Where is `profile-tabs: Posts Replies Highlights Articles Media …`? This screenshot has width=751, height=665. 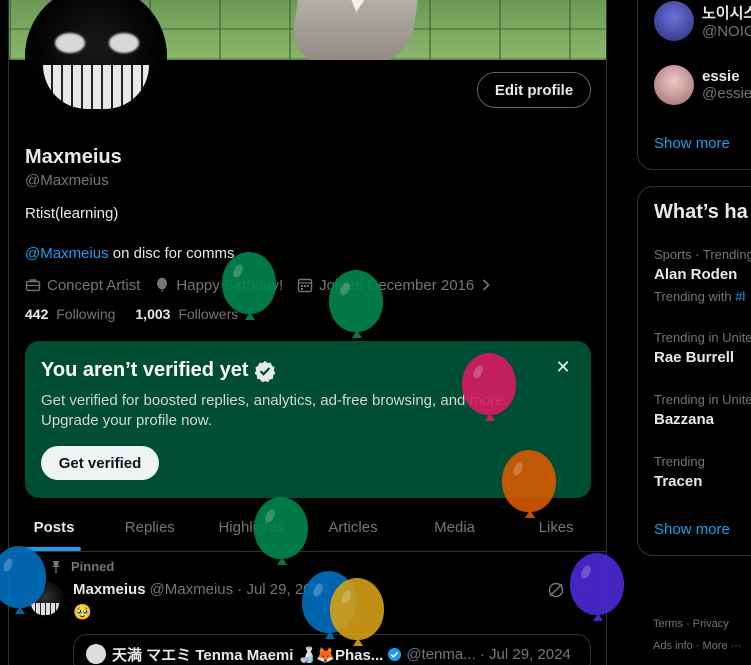
profile-tabs: Posts Replies Highlights Articles Media … is located at coordinates (307, 528).